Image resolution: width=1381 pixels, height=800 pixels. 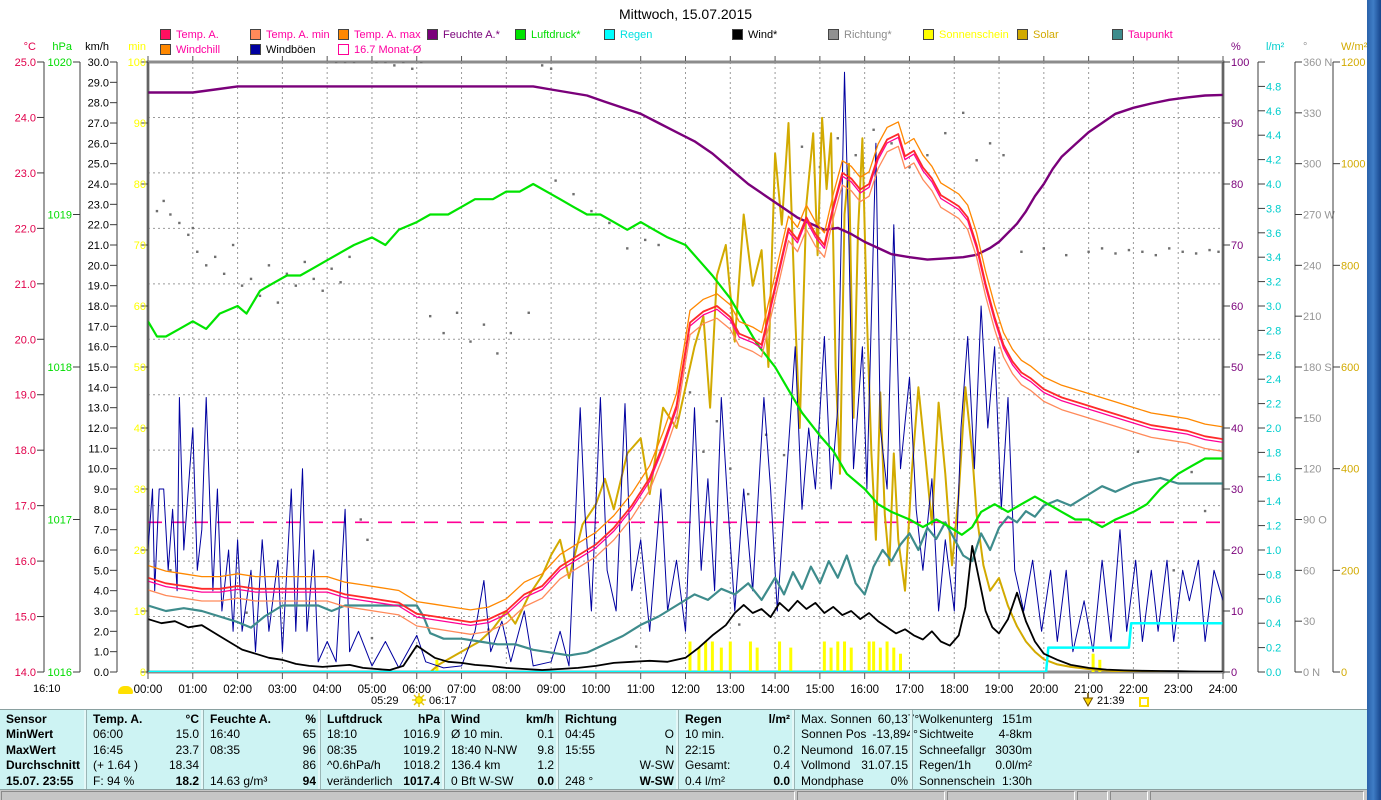 I want to click on cell-value: 1016.9, so click(x=421, y=734).